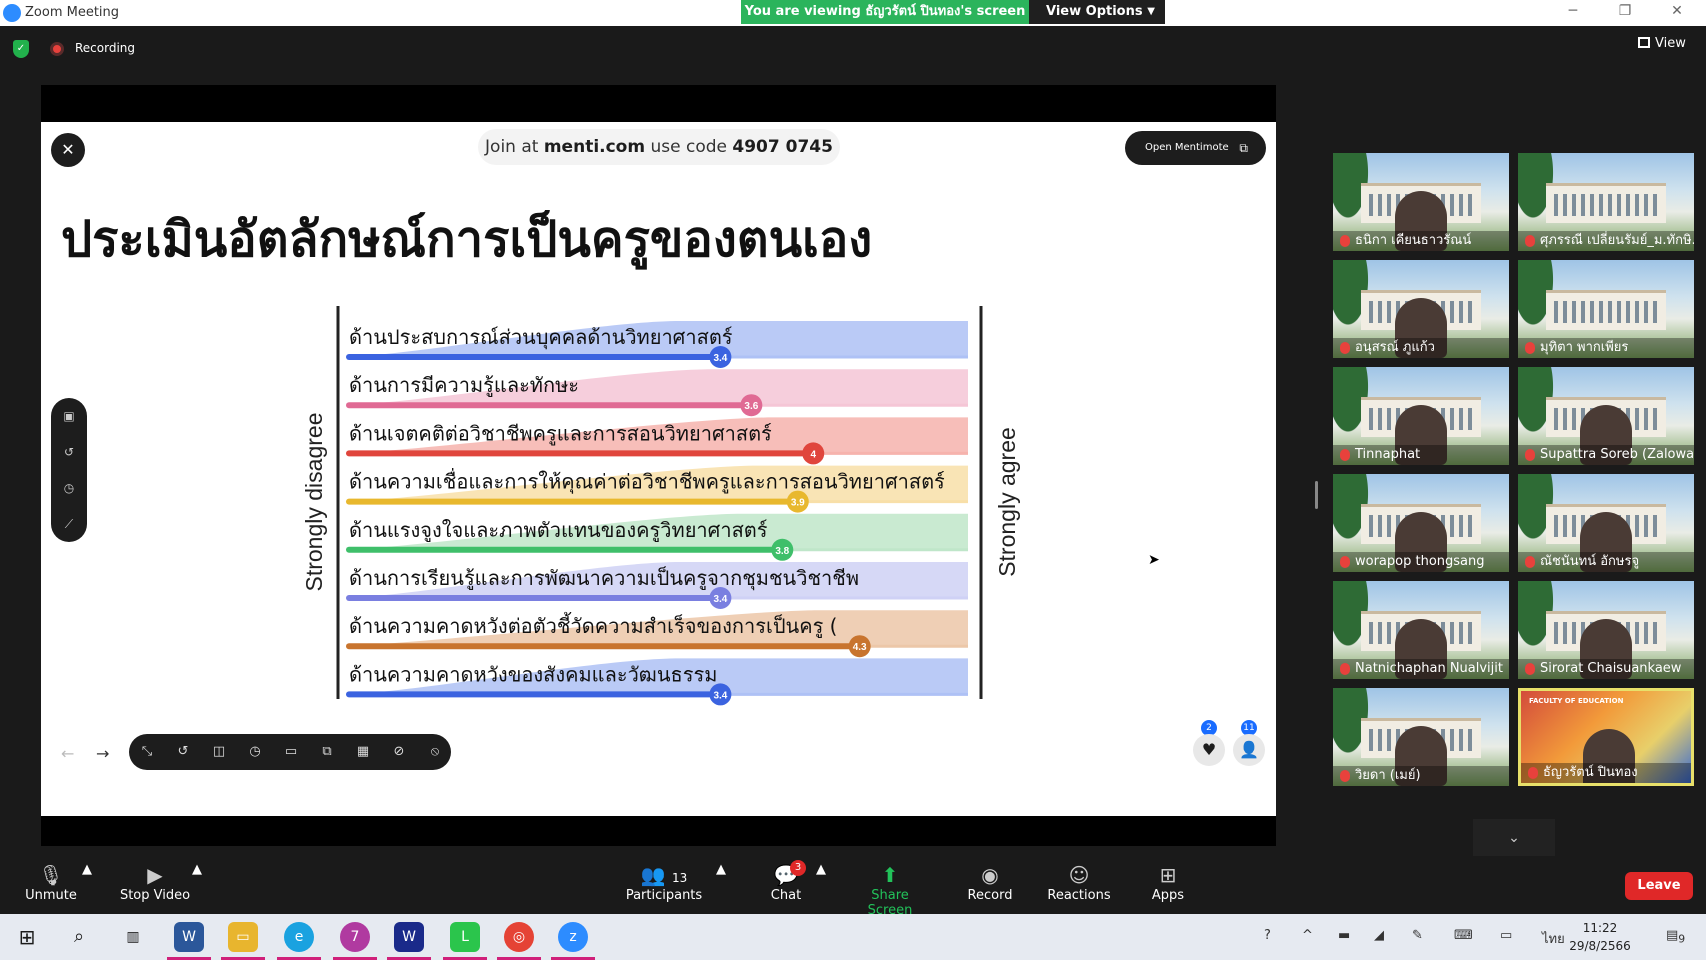  What do you see at coordinates (1675, 937) in the screenshot?
I see `notifications-icon: ▤9` at bounding box center [1675, 937].